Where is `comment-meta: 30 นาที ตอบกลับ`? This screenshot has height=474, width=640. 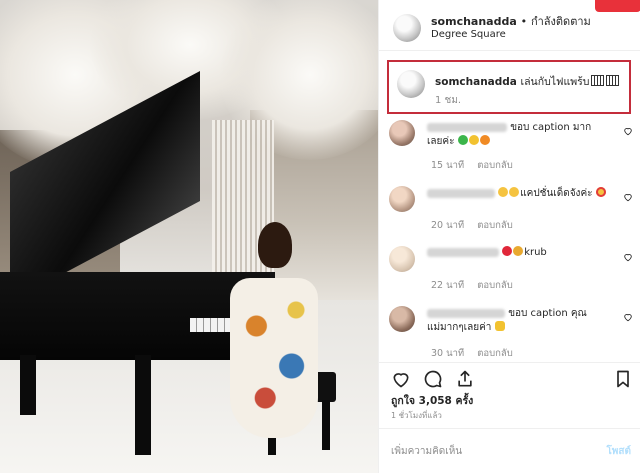 comment-meta: 30 นาที ตอบกลับ is located at coordinates (472, 351).